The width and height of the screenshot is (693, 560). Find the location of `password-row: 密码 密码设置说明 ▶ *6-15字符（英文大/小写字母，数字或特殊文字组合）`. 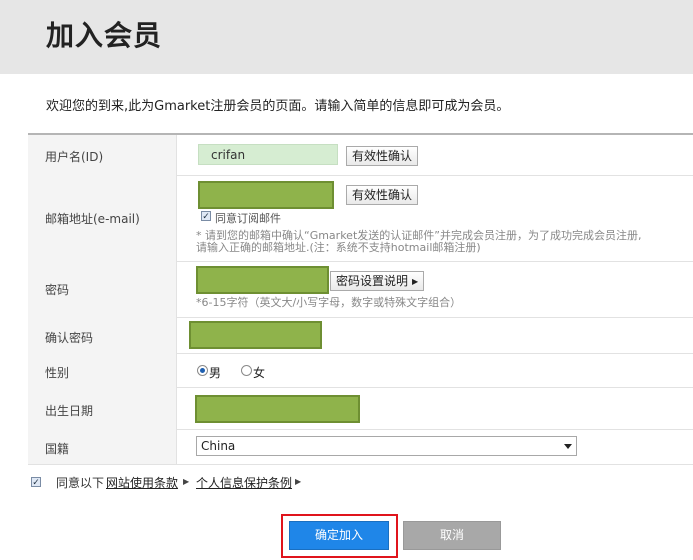

password-row: 密码 密码设置说明 ▶ *6-15字符（英文大/小写字母，数字或特殊文字组合） is located at coordinates (360, 289).